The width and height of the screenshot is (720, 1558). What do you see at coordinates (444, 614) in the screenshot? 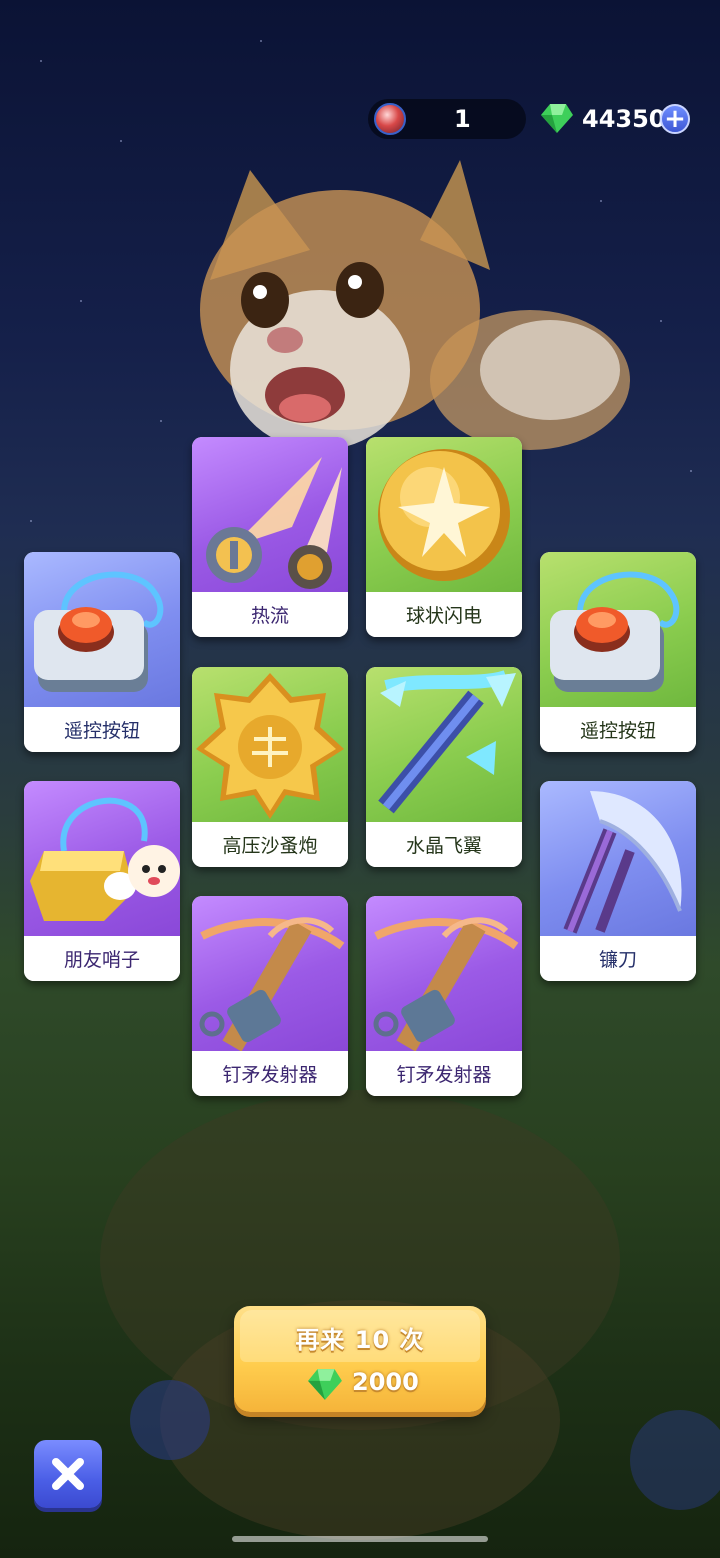
I see `card-label: 球状闪电` at bounding box center [444, 614].